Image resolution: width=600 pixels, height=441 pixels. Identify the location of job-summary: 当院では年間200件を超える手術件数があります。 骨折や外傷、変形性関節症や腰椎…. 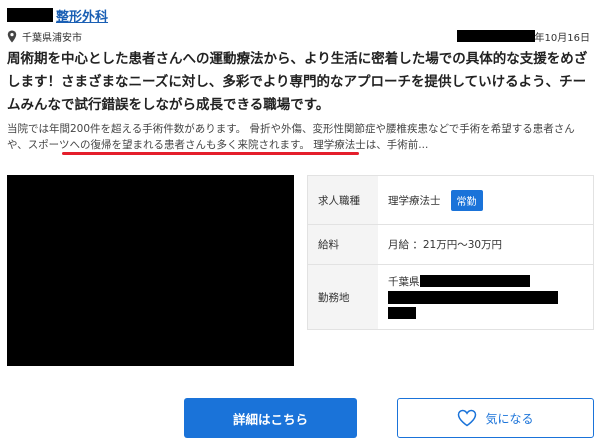
(300, 137).